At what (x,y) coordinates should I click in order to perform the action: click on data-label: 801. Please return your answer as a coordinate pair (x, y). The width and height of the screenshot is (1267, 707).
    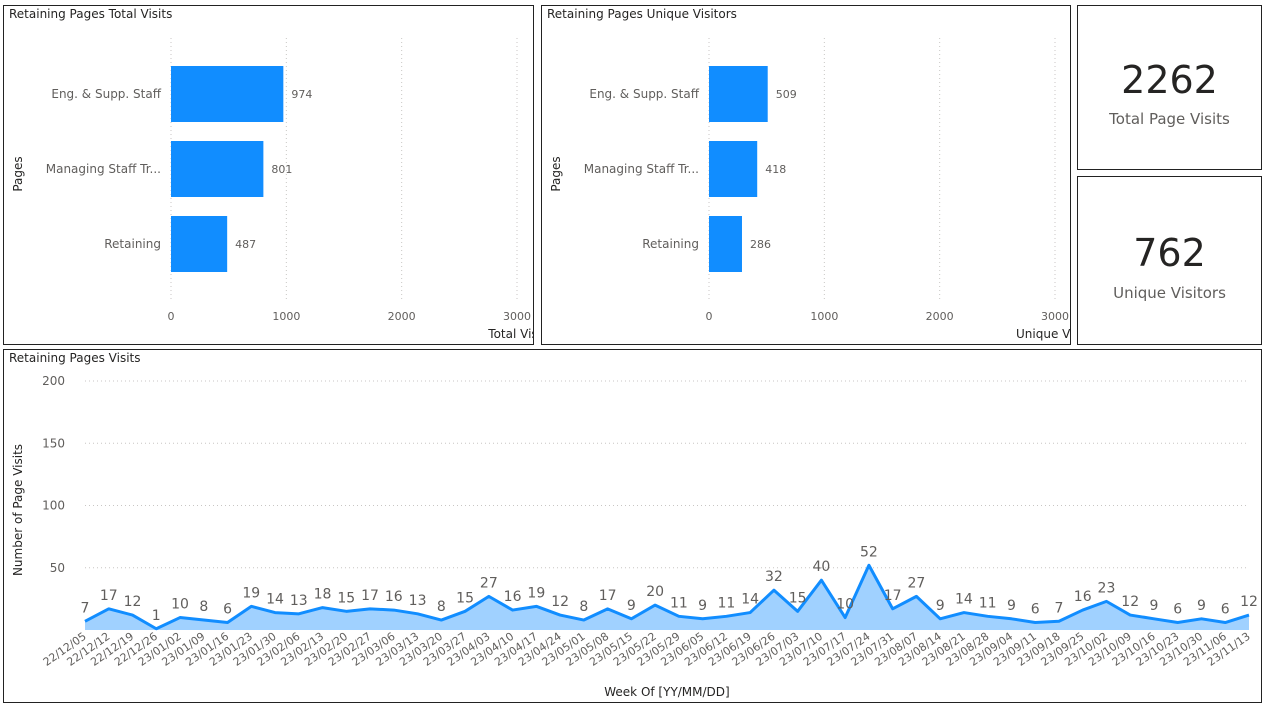
    Looking at the image, I should click on (281, 169).